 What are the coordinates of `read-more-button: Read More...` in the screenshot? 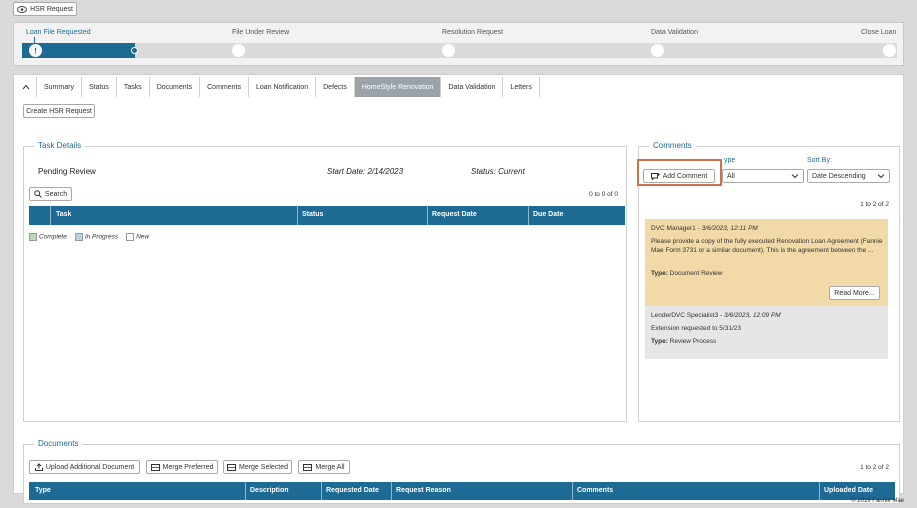 It's located at (854, 293).